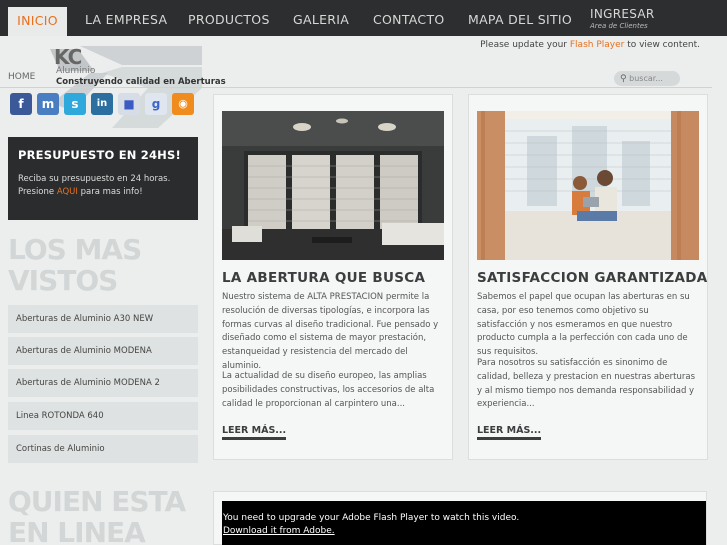 This screenshot has width=727, height=545. I want to click on breadcrumb: HOME, so click(21, 77).